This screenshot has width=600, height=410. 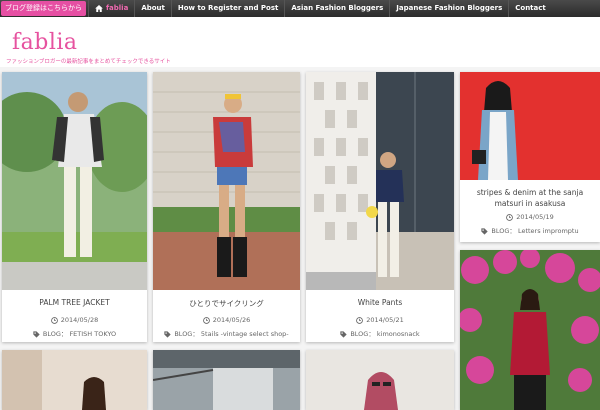 What do you see at coordinates (226, 333) in the screenshot?
I see `post-blog-name: BLOG： 5tails -vintage select shop-` at bounding box center [226, 333].